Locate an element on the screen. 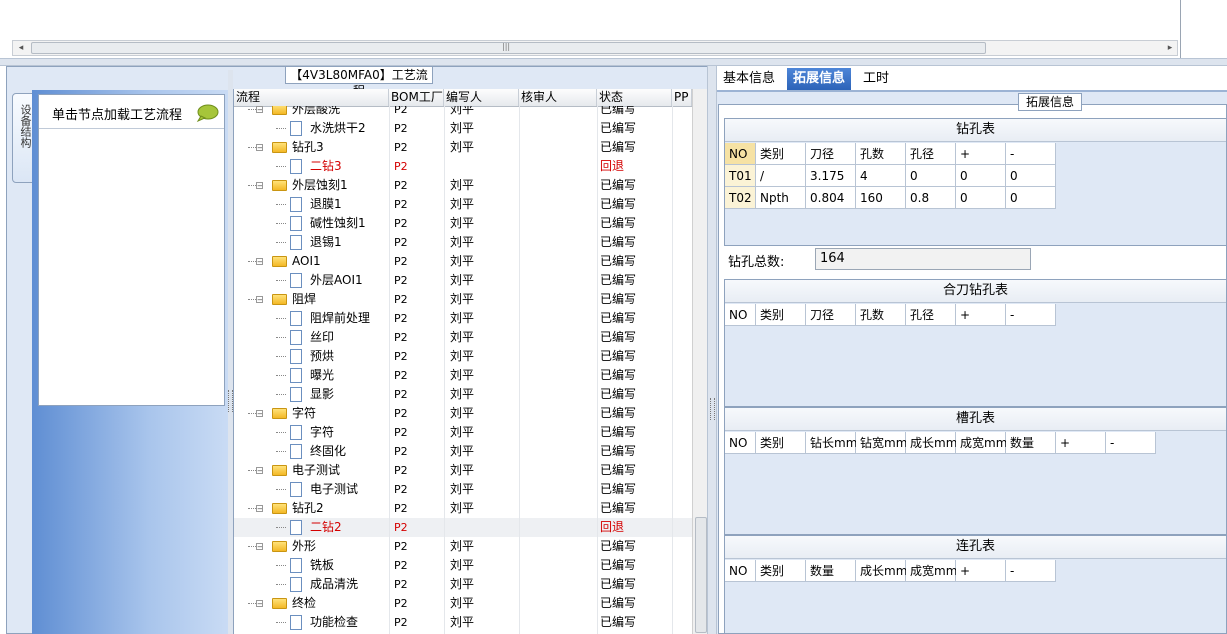 The width and height of the screenshot is (1227, 634). table-cell: T02 is located at coordinates (740, 198).